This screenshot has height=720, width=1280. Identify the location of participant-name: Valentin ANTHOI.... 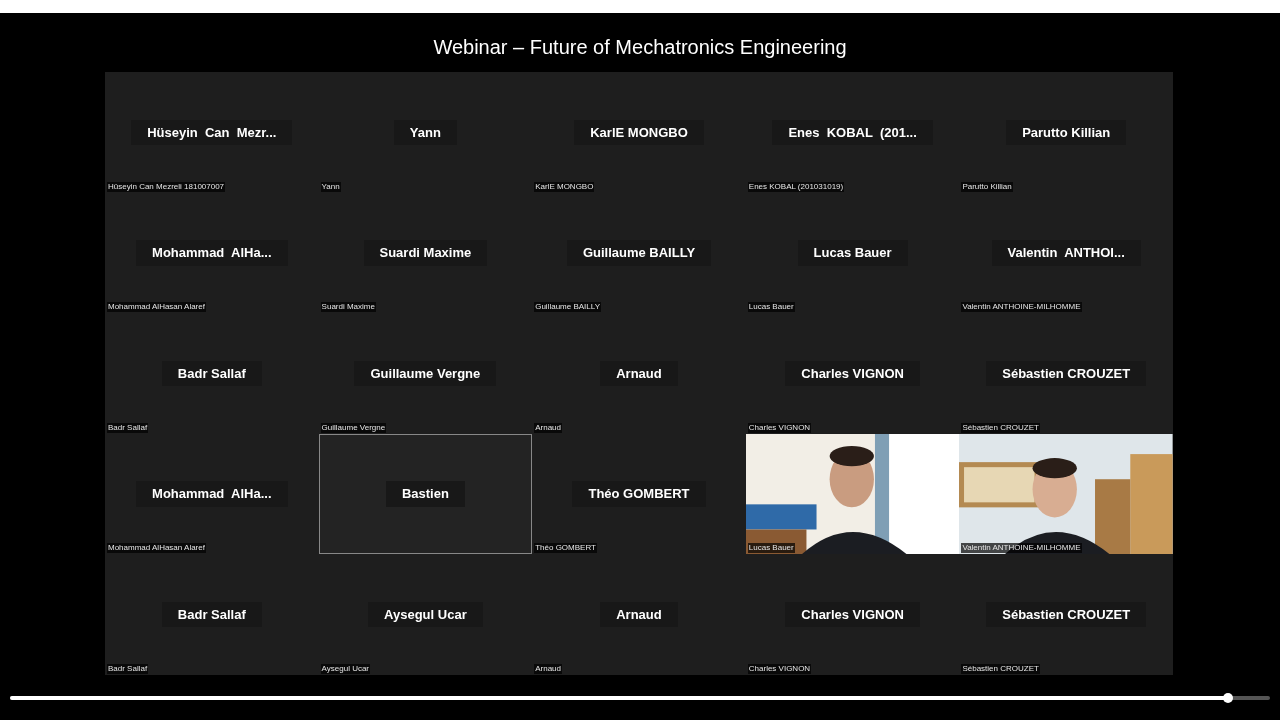
(1066, 253).